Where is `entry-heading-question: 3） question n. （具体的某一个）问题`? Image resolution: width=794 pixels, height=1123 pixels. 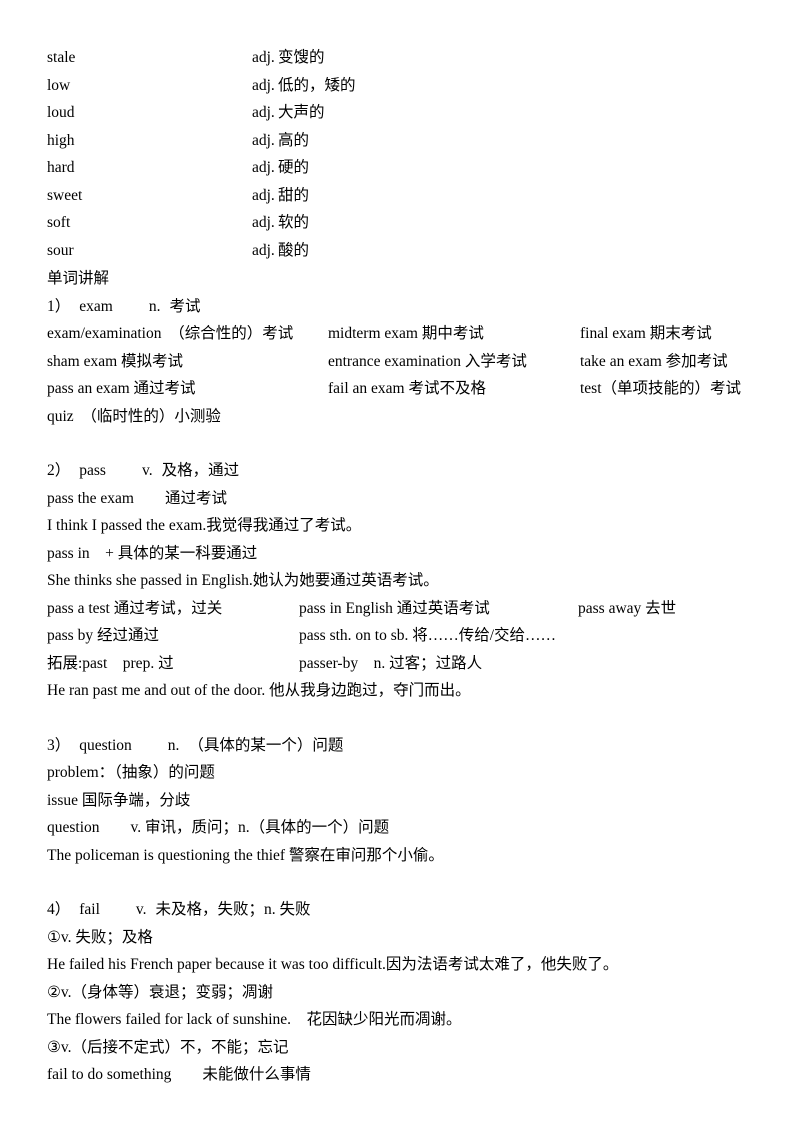 entry-heading-question: 3） question n. （具体的某一个）问题 is located at coordinates (397, 746).